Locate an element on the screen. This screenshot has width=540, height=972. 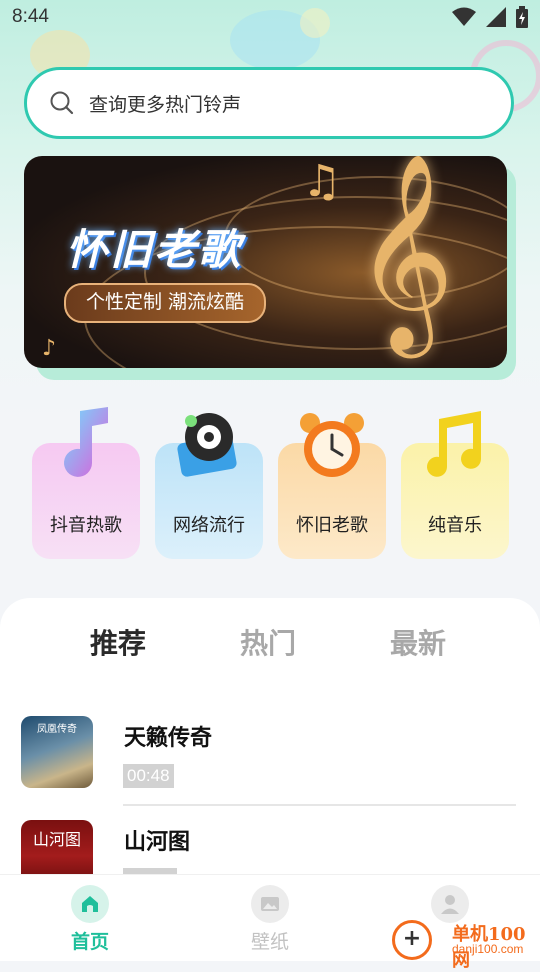
watermark: + 单机100网 danji100.com is located at coordinates (466, 941).